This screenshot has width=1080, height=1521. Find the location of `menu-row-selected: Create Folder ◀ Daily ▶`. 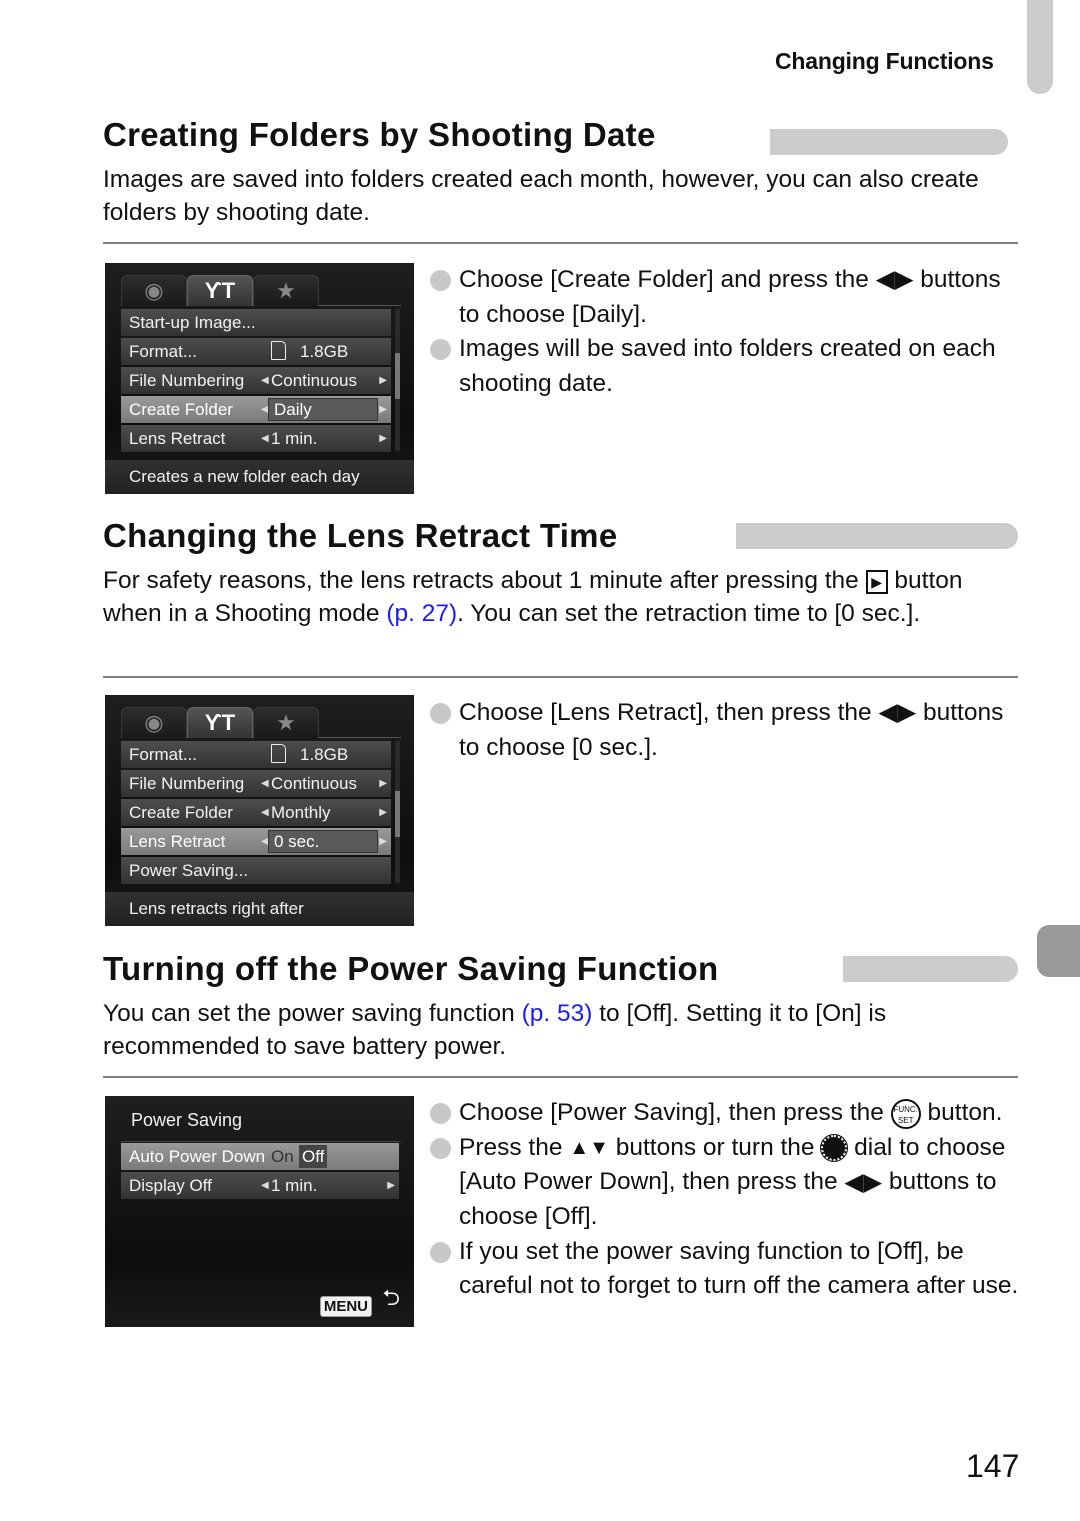

menu-row-selected: Create Folder ◀ Daily ▶ is located at coordinates (256, 409).